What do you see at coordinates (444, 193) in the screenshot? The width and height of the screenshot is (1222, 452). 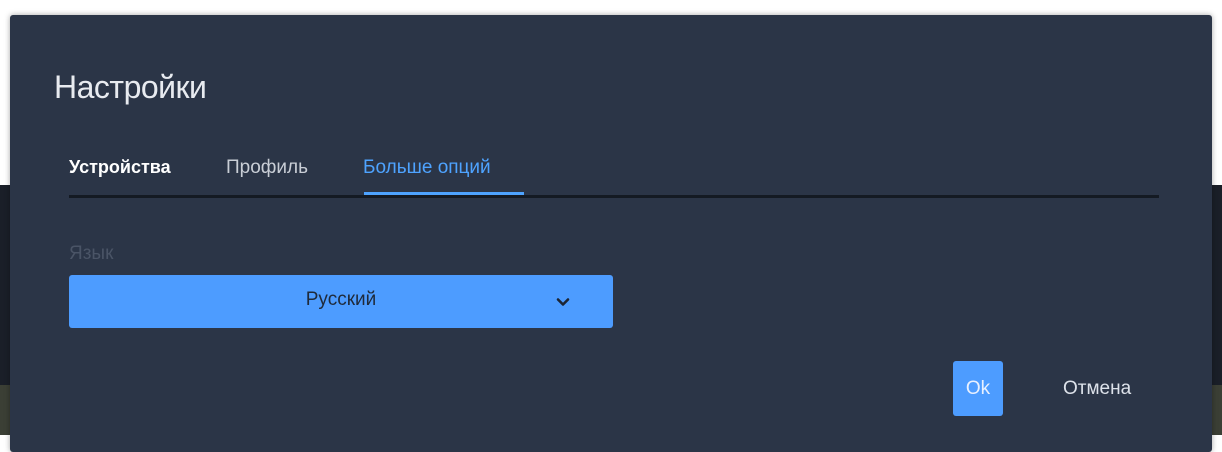 I see `active-tab-indicator` at bounding box center [444, 193].